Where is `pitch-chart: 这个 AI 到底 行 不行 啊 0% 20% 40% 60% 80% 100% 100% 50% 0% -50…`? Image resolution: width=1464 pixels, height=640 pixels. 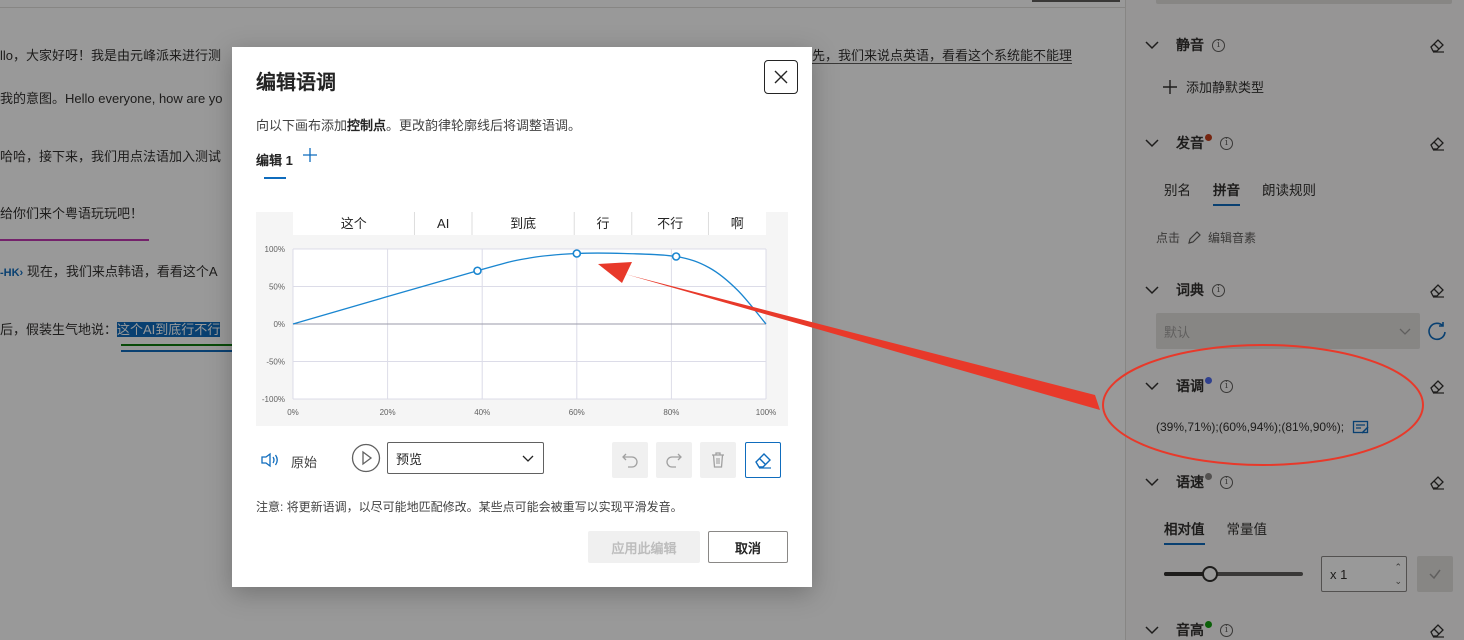
pitch-chart: 这个 AI 到底 行 不行 啊 0% 20% 40% 60% 80% 100% 100% 50% 0% -50… is located at coordinates (522, 319).